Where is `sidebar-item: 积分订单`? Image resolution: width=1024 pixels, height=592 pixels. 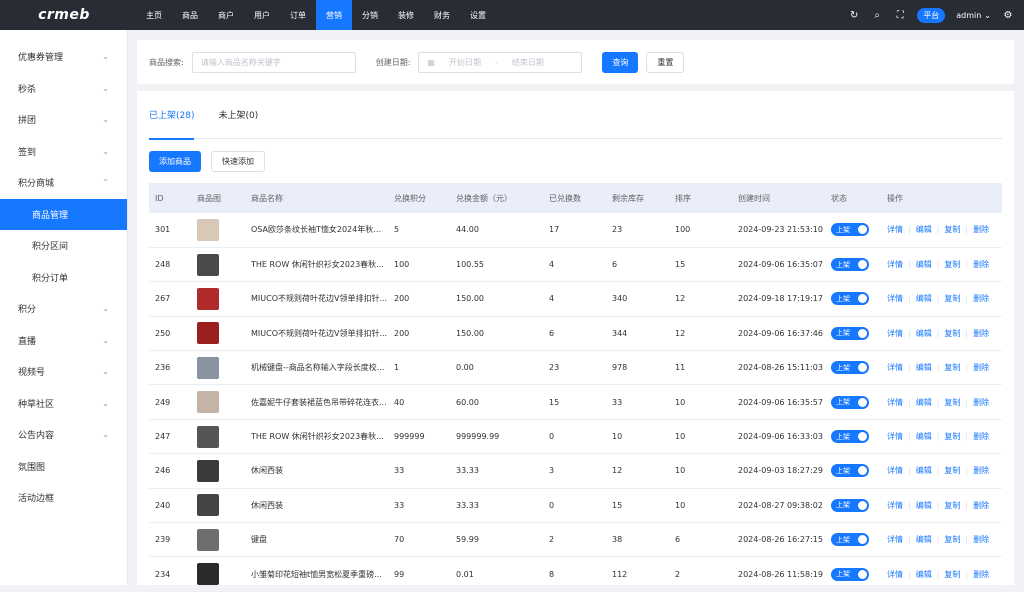 sidebar-item: 积分订单 is located at coordinates (63, 278).